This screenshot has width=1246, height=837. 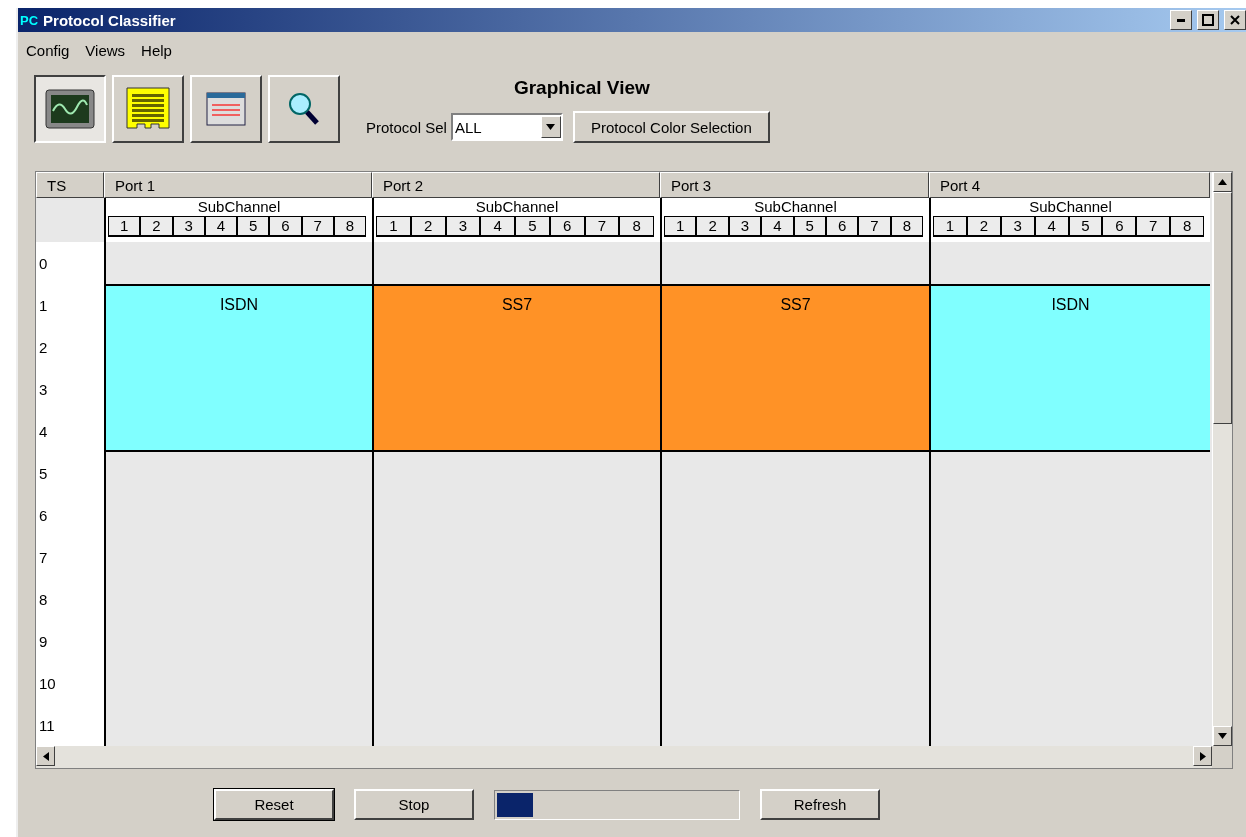 What do you see at coordinates (406, 127) in the screenshot?
I see `protocol-sel-label: Protocol Sel` at bounding box center [406, 127].